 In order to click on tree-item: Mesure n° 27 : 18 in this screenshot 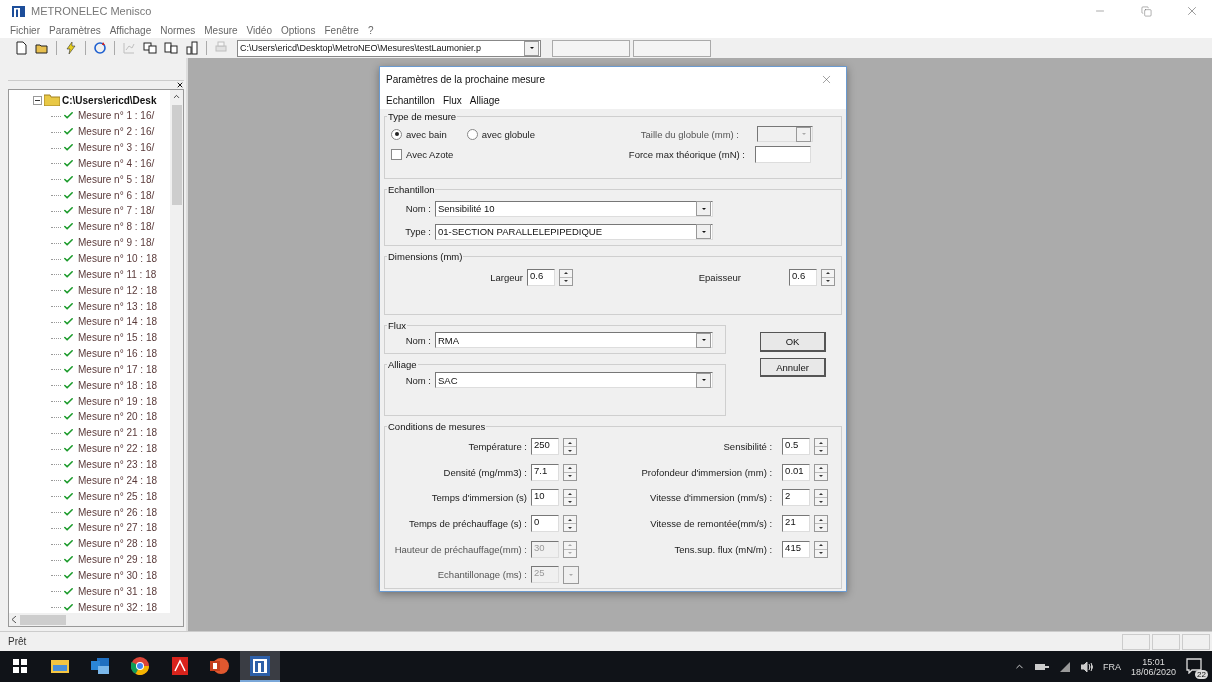, I will do `click(118, 528)`.